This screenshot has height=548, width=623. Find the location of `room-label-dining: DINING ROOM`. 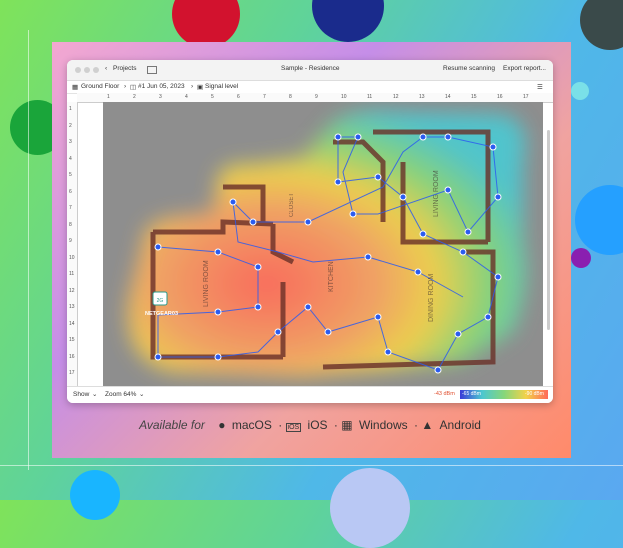

room-label-dining: DINING ROOM is located at coordinates (431, 298).